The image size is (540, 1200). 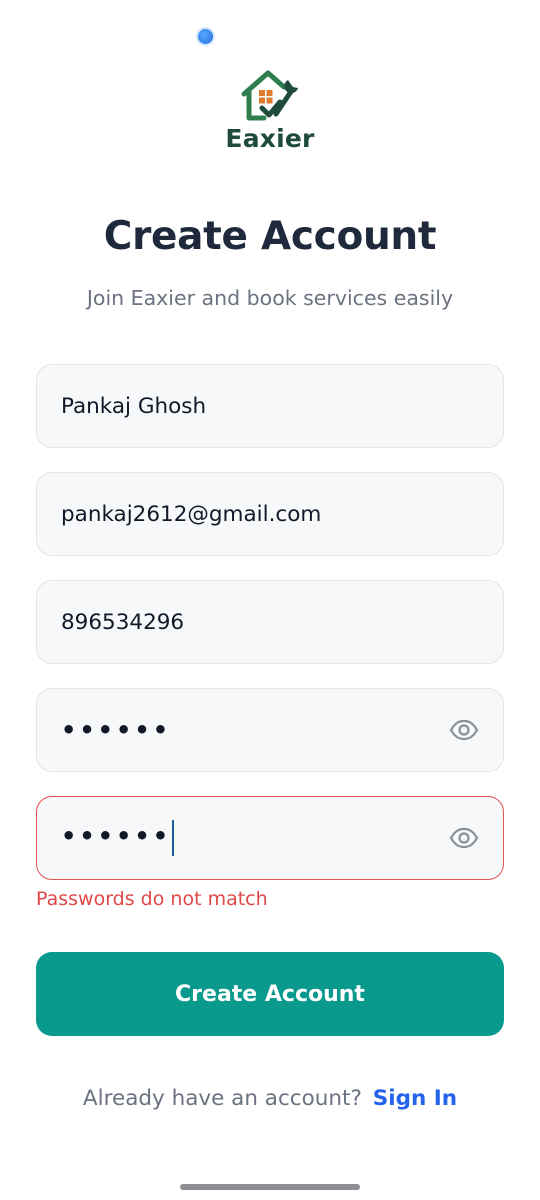 I want to click on full-name-field: Pankaj Ghosh, so click(x=270, y=406).